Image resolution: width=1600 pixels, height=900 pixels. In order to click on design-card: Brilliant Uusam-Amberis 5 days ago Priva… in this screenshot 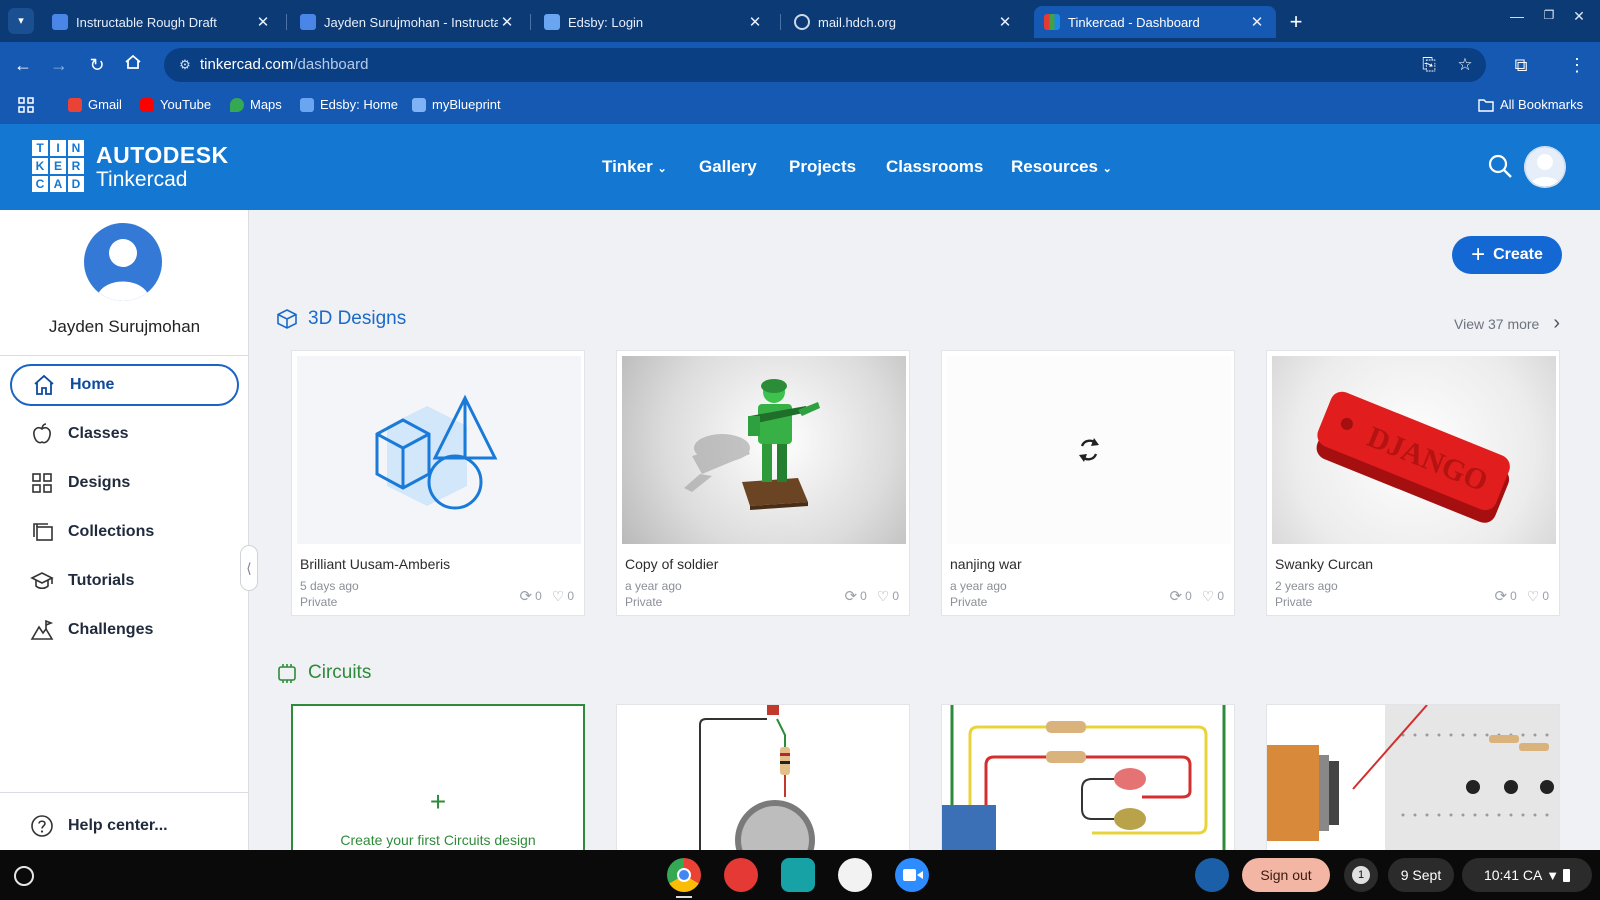, I will do `click(438, 483)`.